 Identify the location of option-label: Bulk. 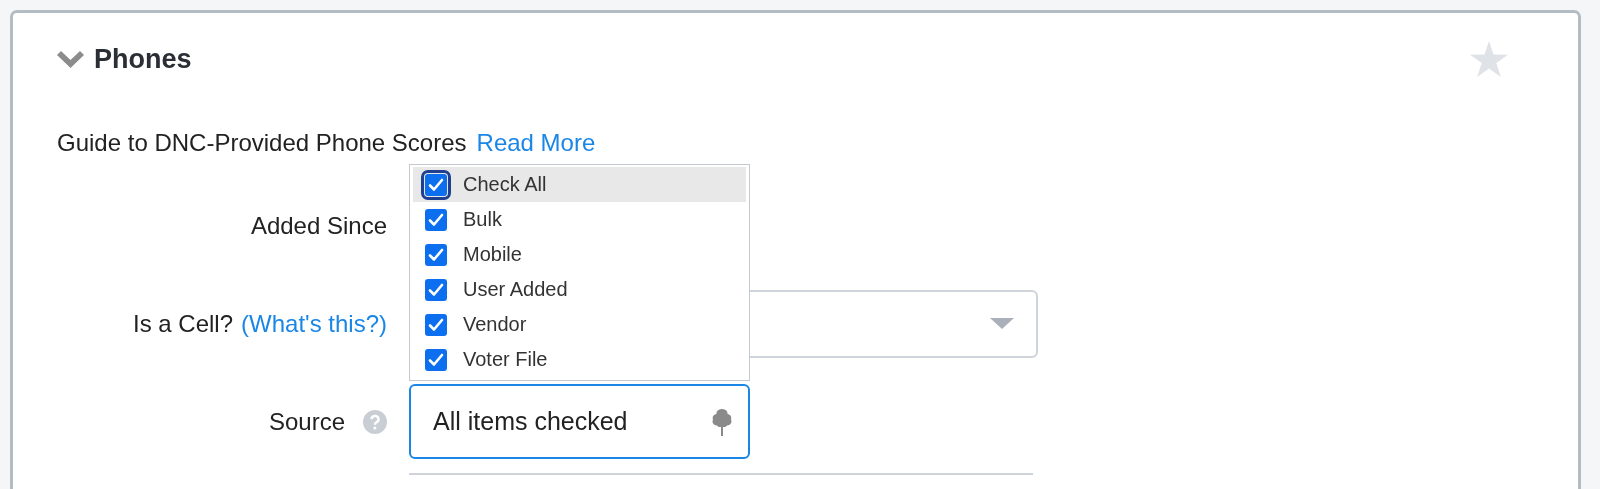
(482, 219).